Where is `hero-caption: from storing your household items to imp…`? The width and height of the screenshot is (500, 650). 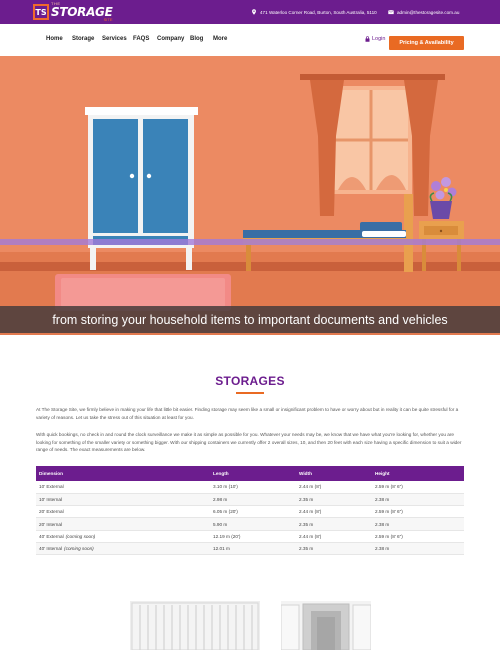 hero-caption: from storing your household items to imp… is located at coordinates (250, 319).